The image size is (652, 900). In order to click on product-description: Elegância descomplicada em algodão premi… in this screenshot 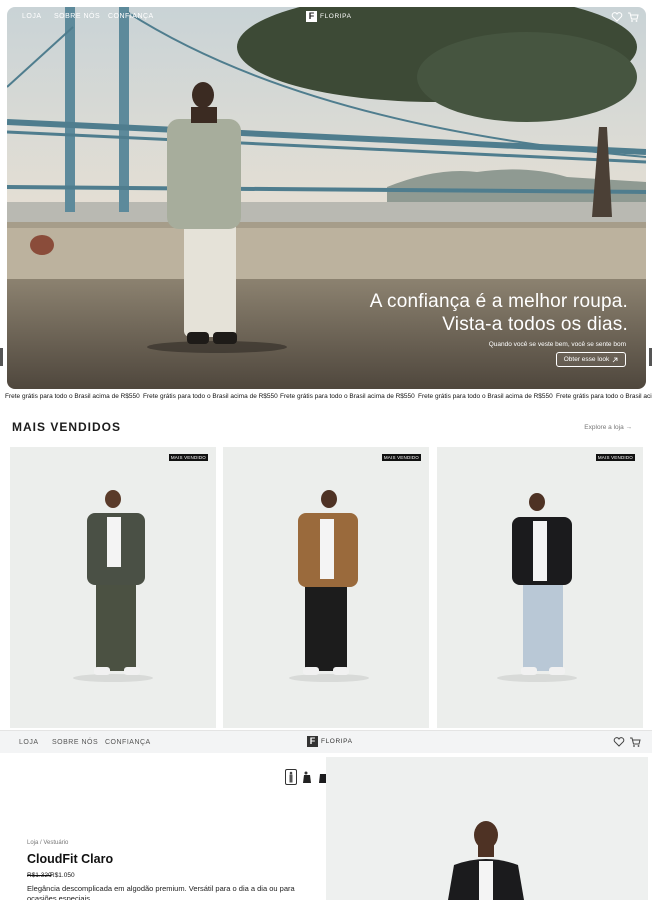, I will do `click(161, 892)`.